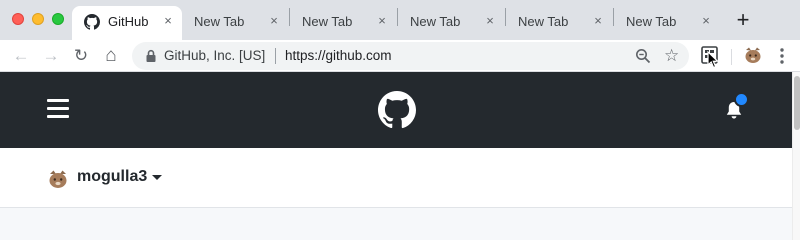 The height and width of the screenshot is (240, 800). I want to click on tab-github: GitHub ×, so click(127, 23).